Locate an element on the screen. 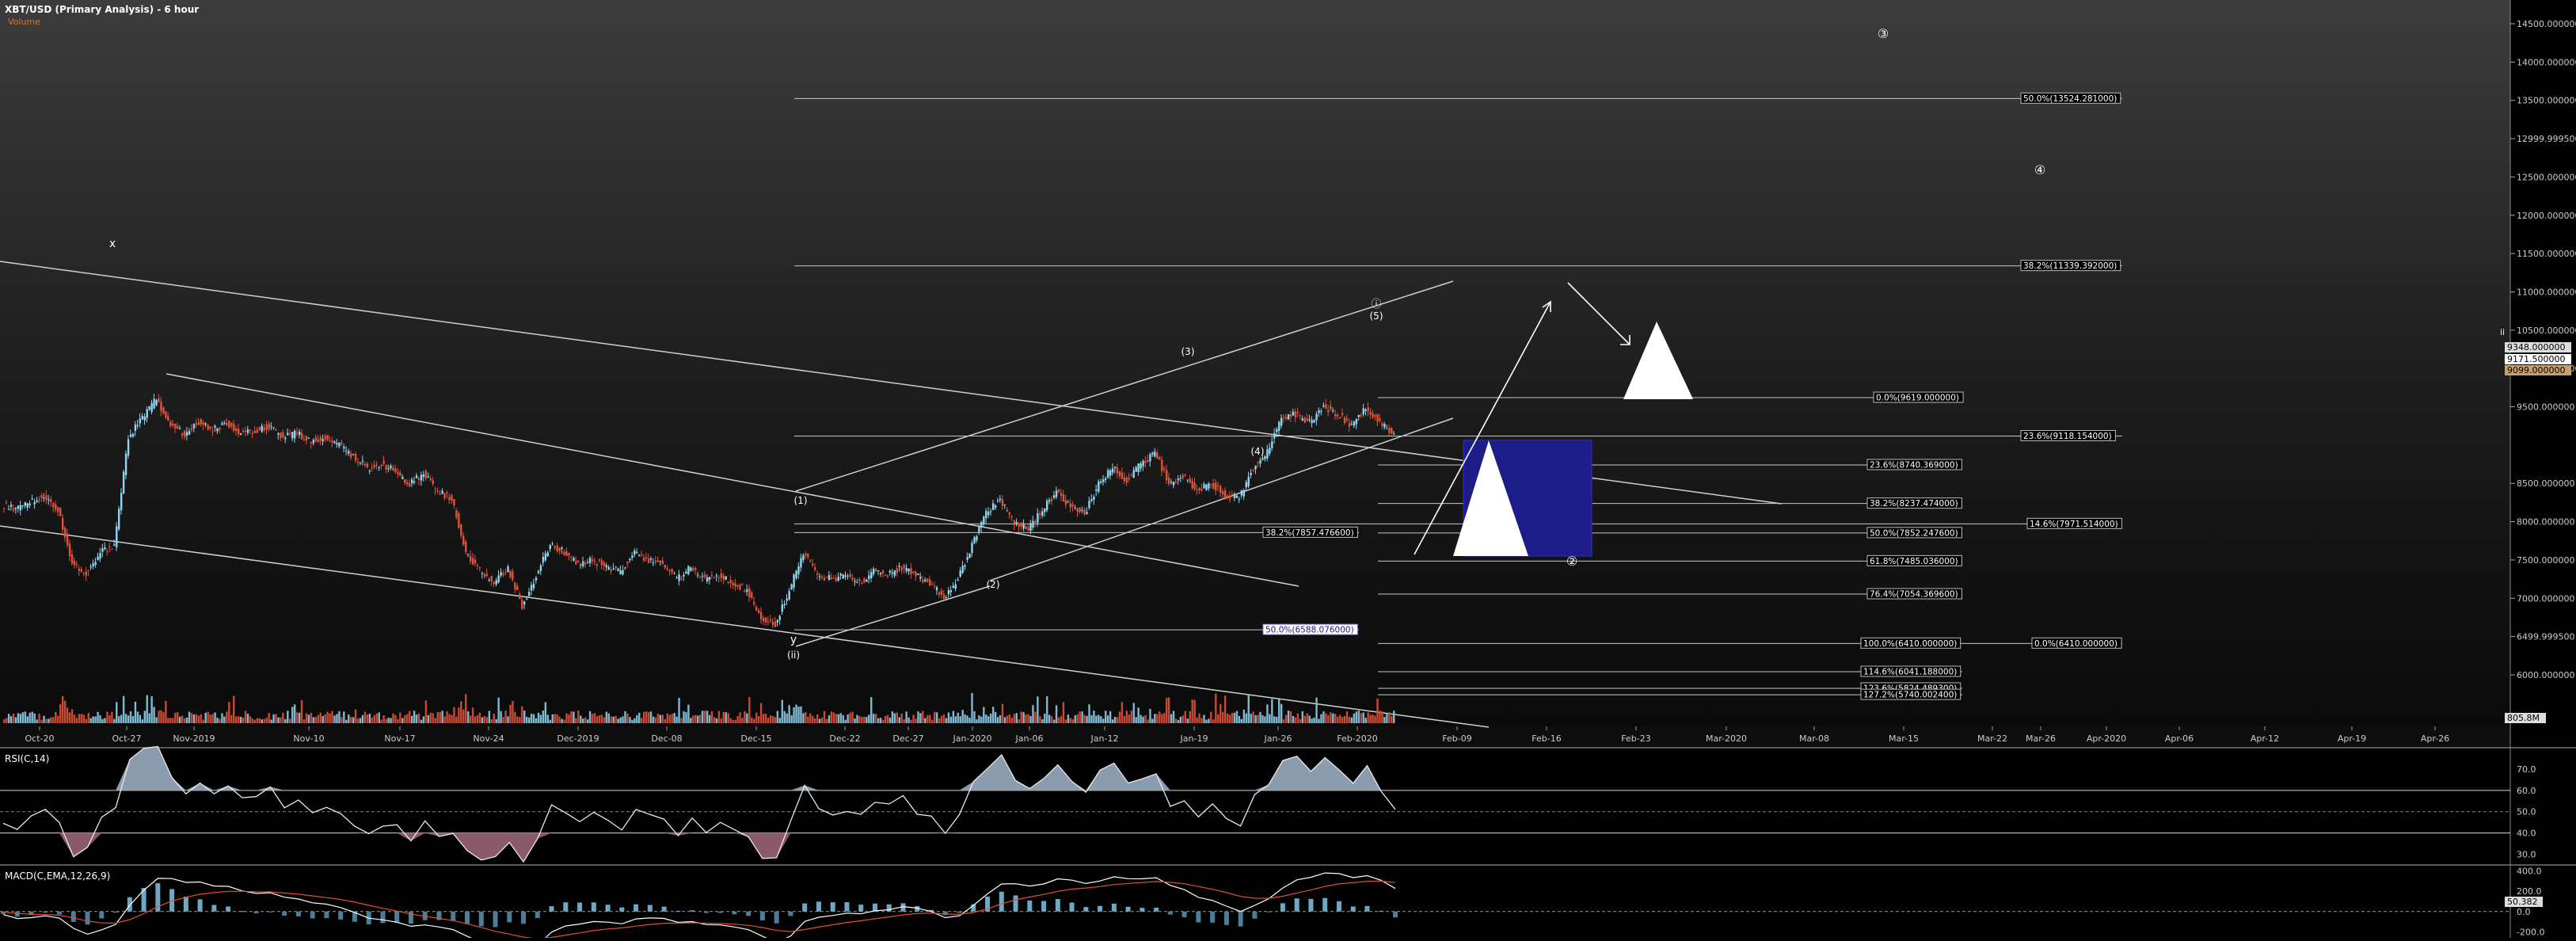  fib-label: 23.6%(9118.154000) is located at coordinates (2067, 436).